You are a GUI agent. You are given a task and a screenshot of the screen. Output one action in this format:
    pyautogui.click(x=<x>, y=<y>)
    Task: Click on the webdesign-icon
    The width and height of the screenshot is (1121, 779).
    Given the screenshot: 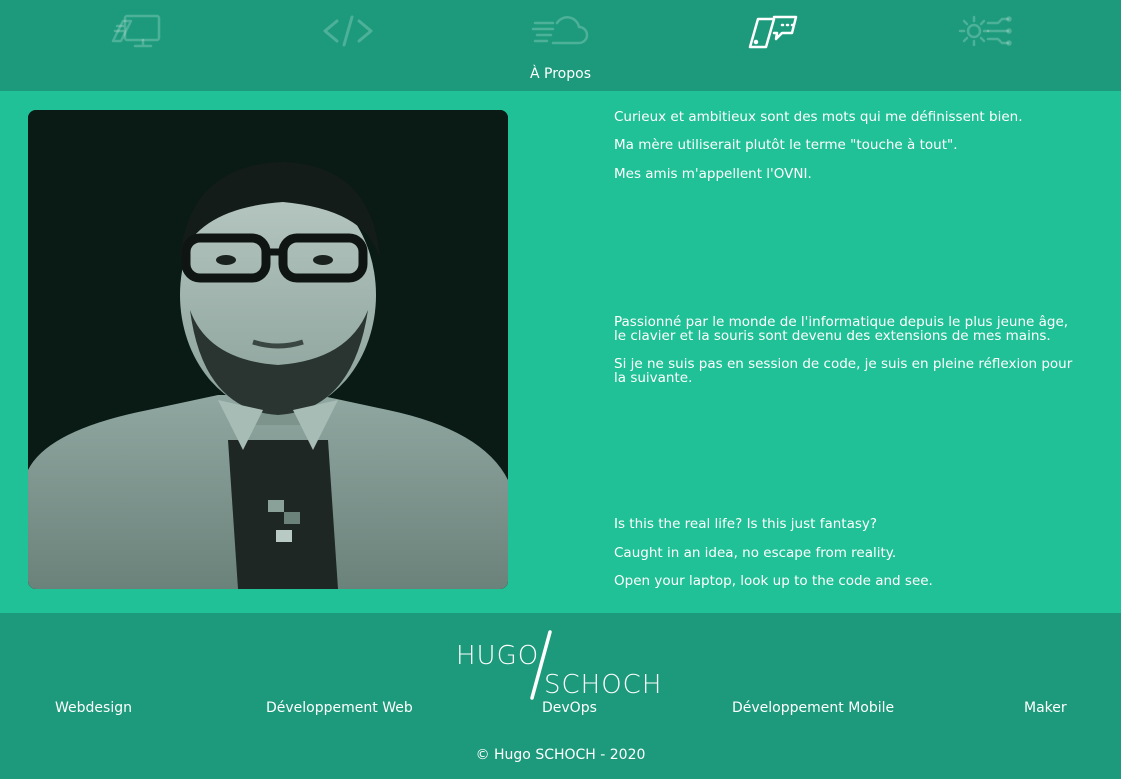 What is the action you would take?
    pyautogui.click(x=136, y=31)
    